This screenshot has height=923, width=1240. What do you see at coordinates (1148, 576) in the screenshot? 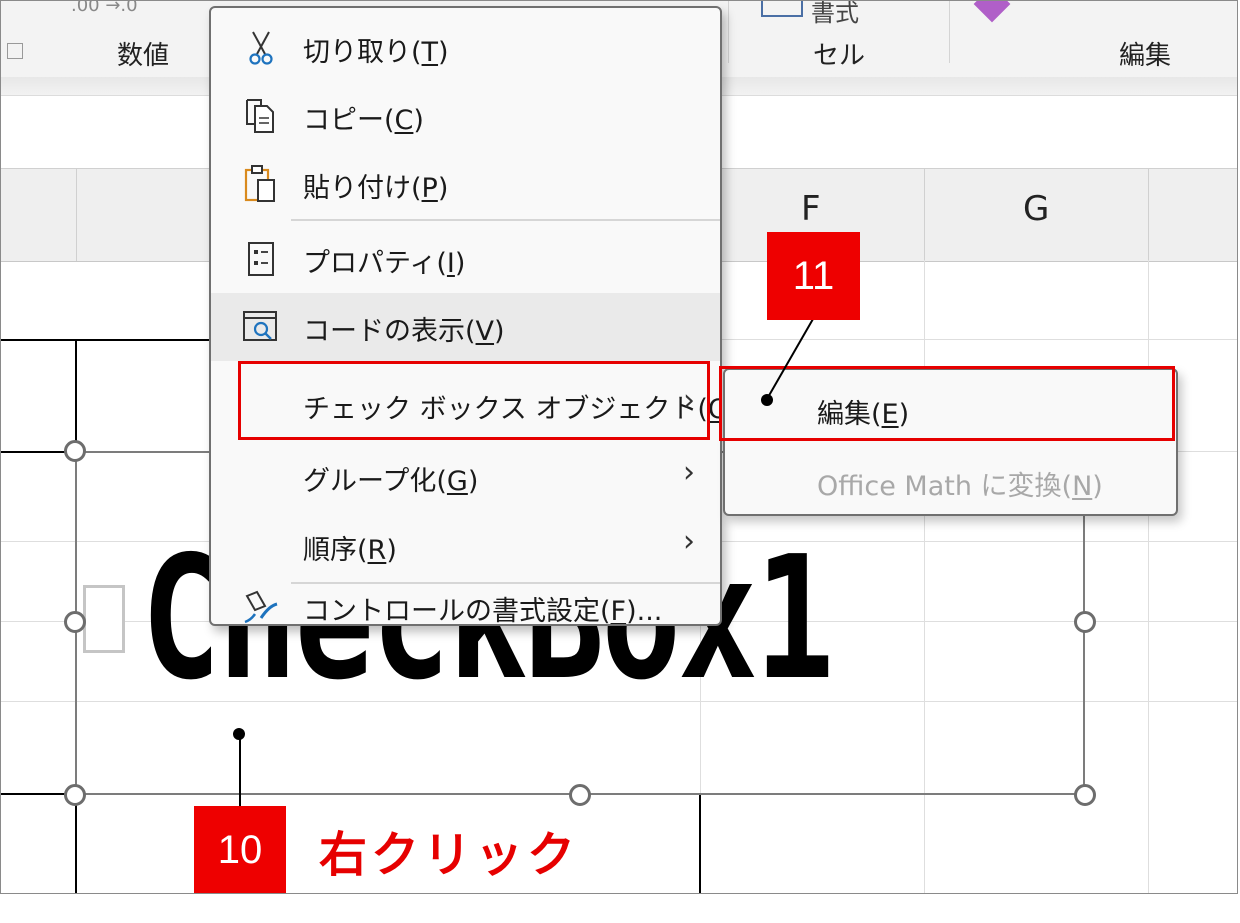
I see `grid-line` at bounding box center [1148, 576].